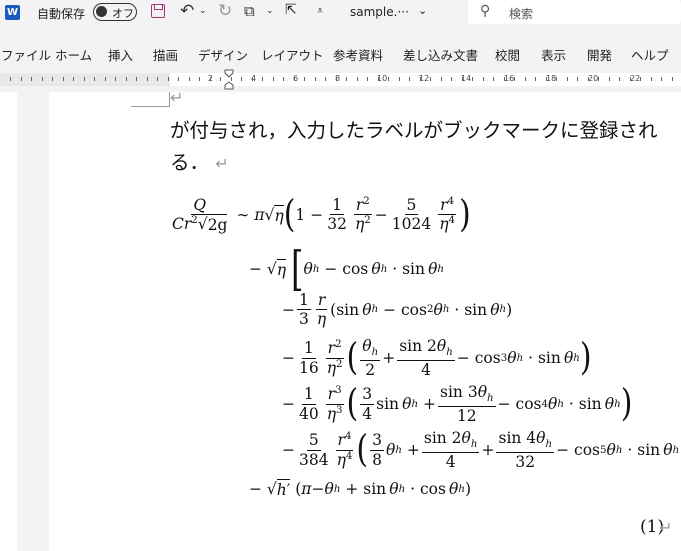 The image size is (681, 551). Describe the element at coordinates (291, 10) in the screenshot. I see `pointer-icon: ⇱` at that location.